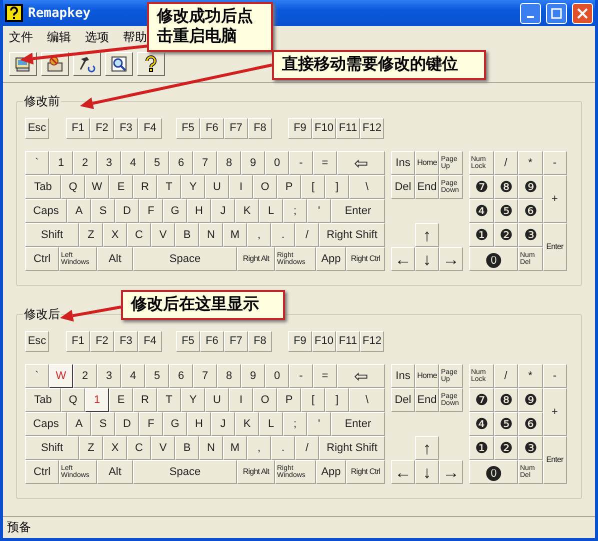 The width and height of the screenshot is (598, 541). I want to click on menu-item: 文件, so click(21, 37).